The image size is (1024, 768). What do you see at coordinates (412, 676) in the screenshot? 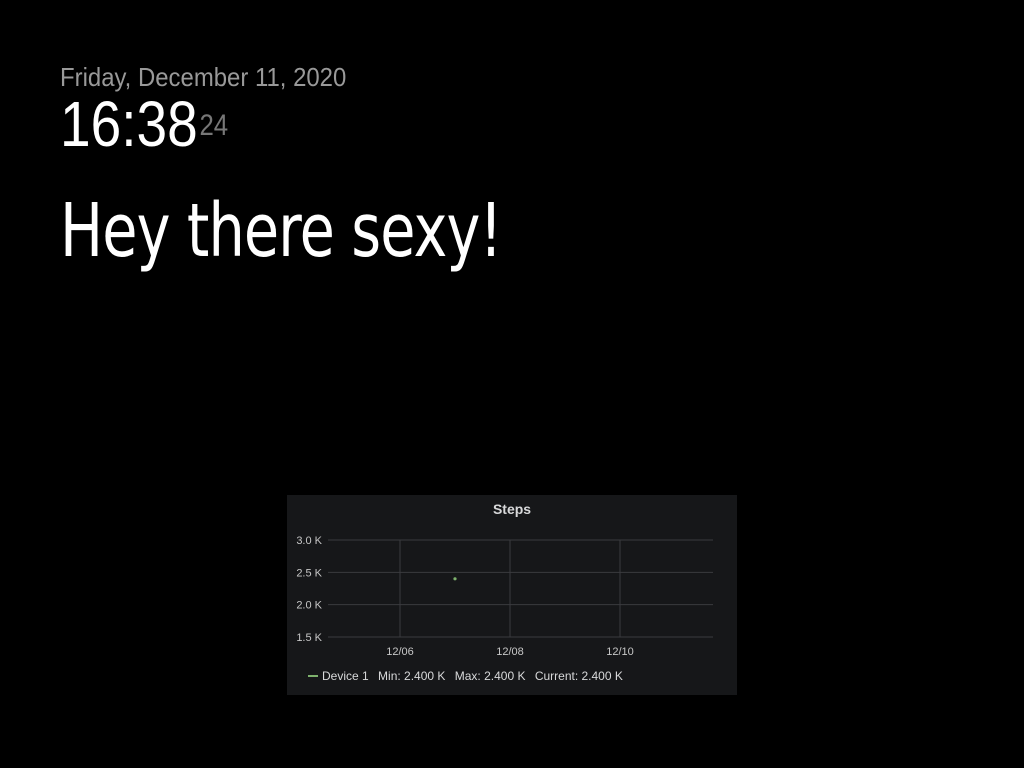
I see `legend-min: Min: 2.400 K` at bounding box center [412, 676].